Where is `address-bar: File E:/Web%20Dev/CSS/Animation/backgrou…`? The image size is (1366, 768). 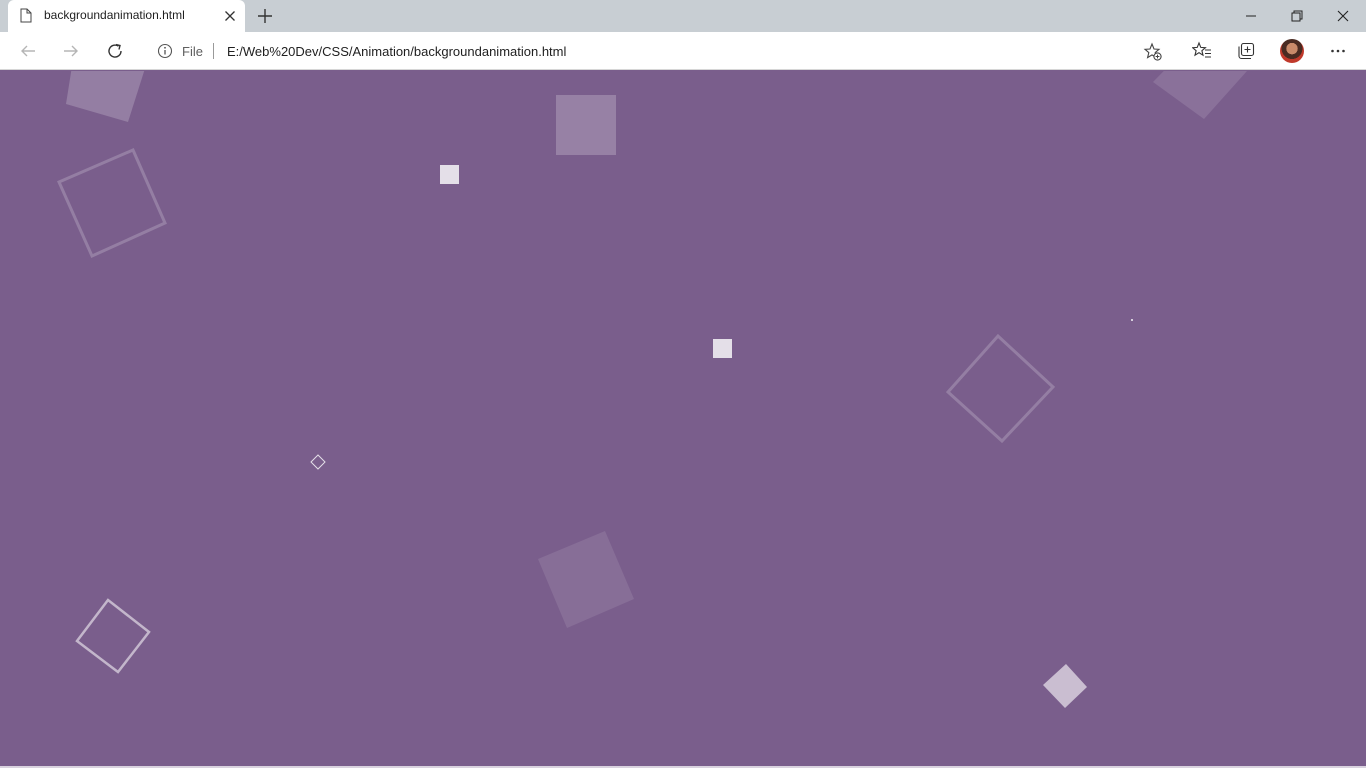
address-bar: File E:/Web%20Dev/CSS/Animation/backgrou… is located at coordinates (659, 51).